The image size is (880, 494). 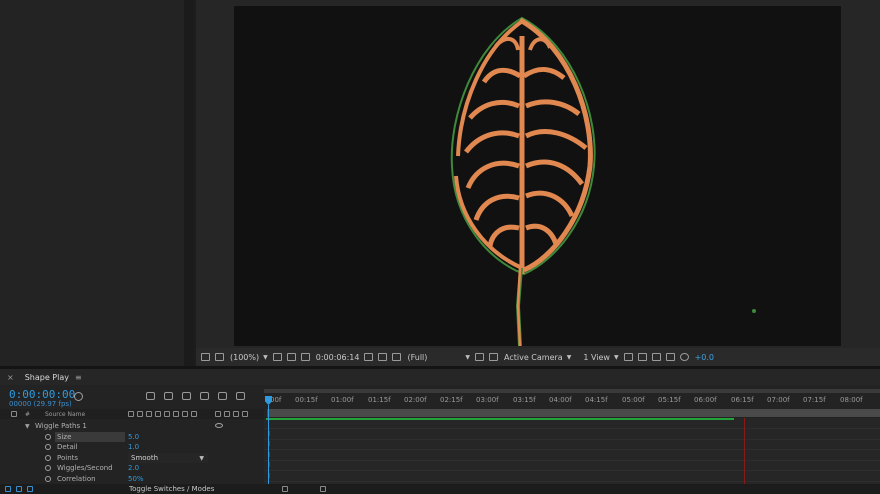 What do you see at coordinates (369, 357) in the screenshot?
I see `camera-icon` at bounding box center [369, 357].